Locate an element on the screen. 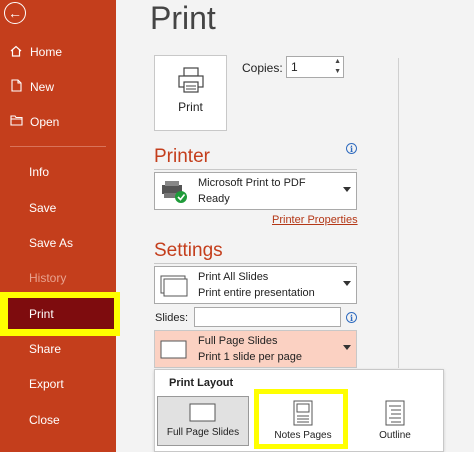  print-range-subtitle: Print entire presentation is located at coordinates (256, 293).